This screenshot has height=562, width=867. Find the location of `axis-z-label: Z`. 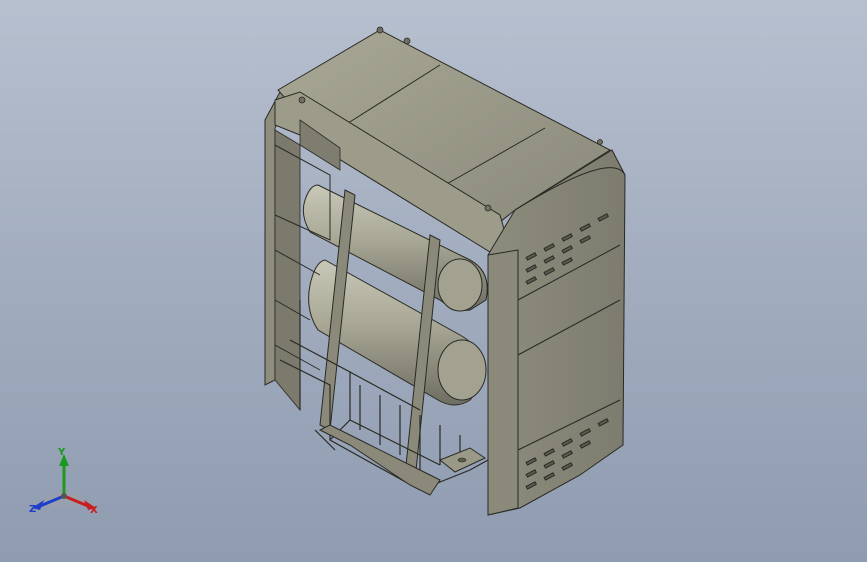

axis-z-label: Z is located at coordinates (33, 509).